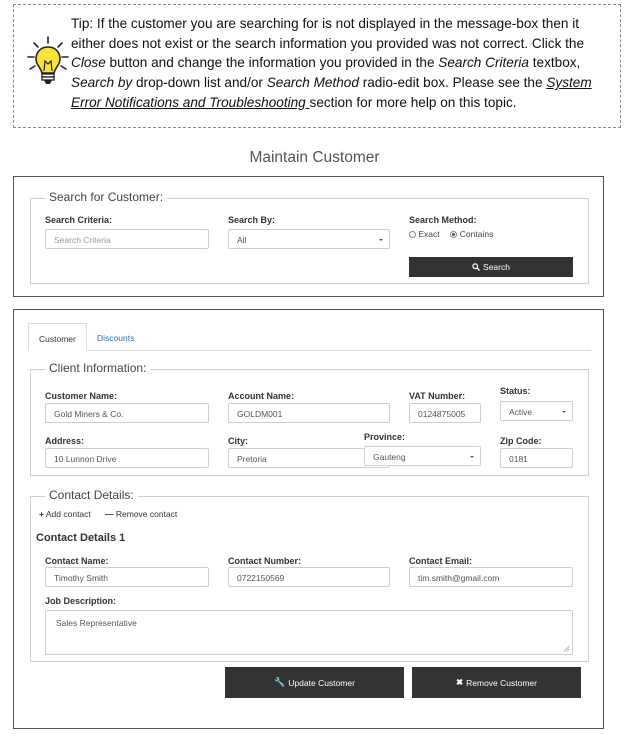 This screenshot has height=737, width=629. What do you see at coordinates (127, 413) in the screenshot?
I see `customer-name-input: Gold Miners & Co.` at bounding box center [127, 413].